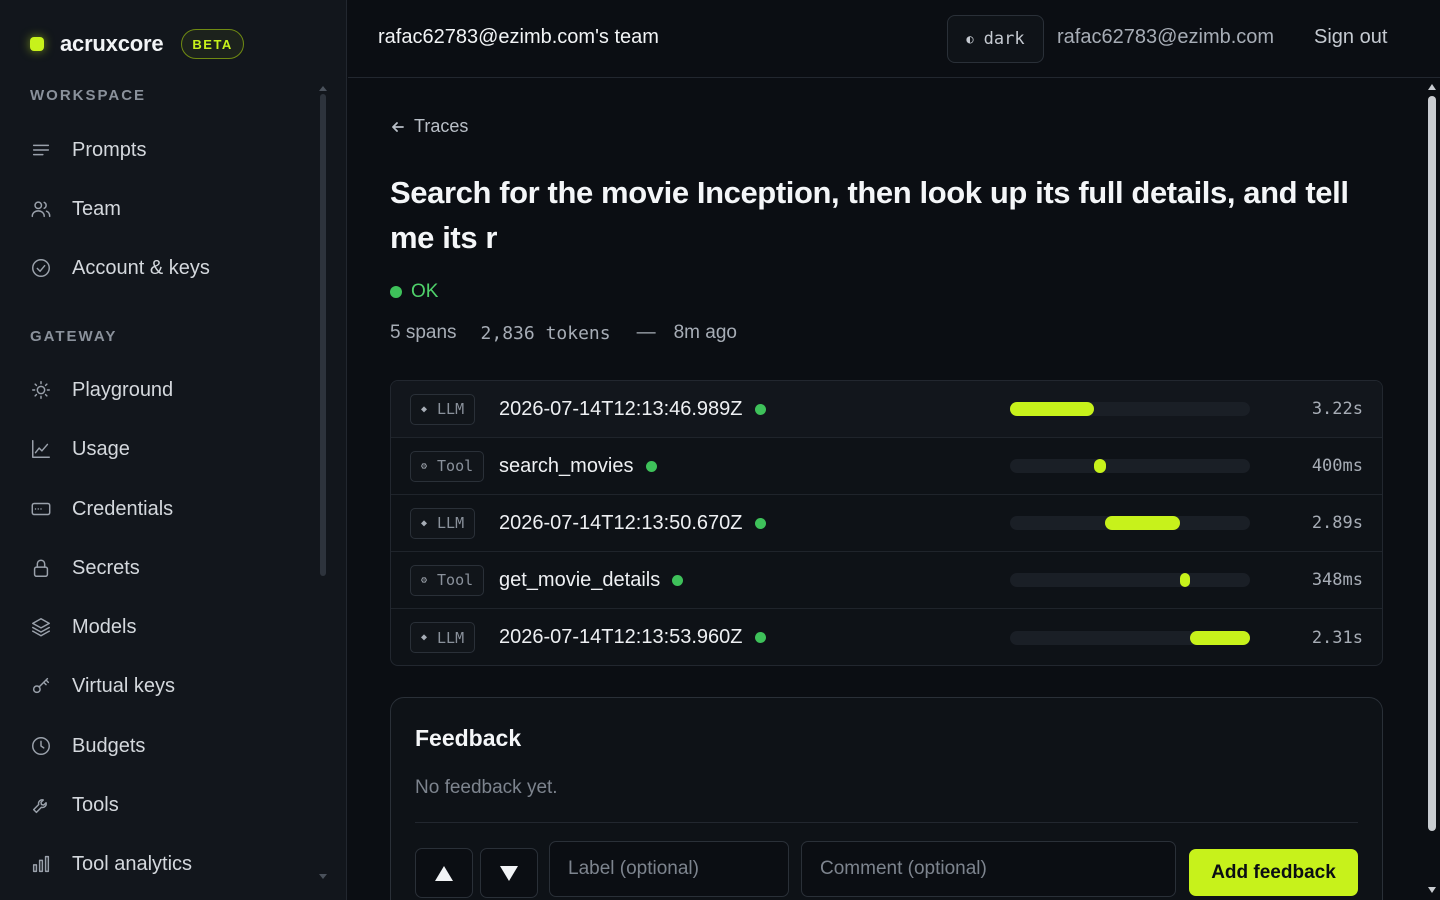  I want to click on section-label-workspace: WORKSPACE, so click(88, 95).